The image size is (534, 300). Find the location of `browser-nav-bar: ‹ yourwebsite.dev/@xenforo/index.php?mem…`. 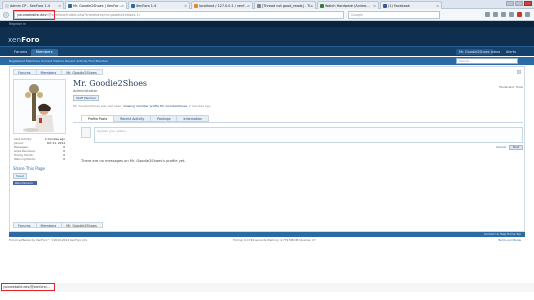

browser-nav-bar: ‹ yourwebsite.dev/@xenforo/index.php?mem… is located at coordinates (267, 15).